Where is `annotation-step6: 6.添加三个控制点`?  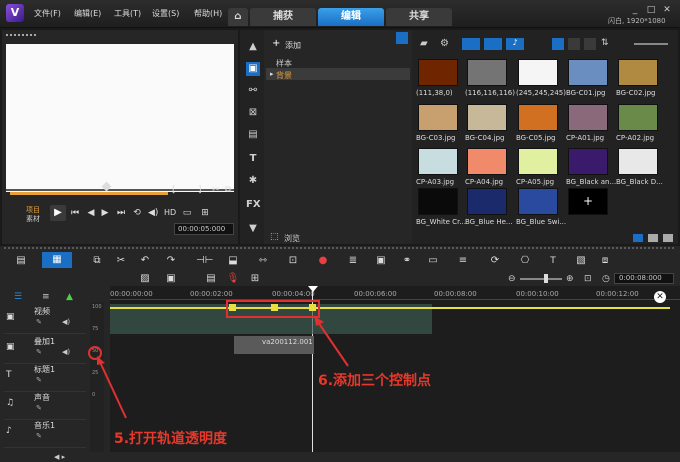 annotation-step6: 6.添加三个控制点 is located at coordinates (375, 381).